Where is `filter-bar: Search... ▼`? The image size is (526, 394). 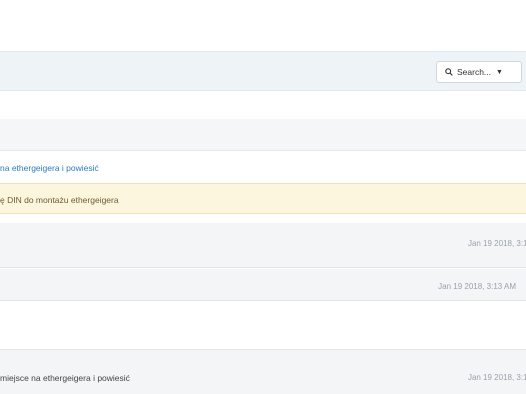 filter-bar: Search... ▼ is located at coordinates (263, 71).